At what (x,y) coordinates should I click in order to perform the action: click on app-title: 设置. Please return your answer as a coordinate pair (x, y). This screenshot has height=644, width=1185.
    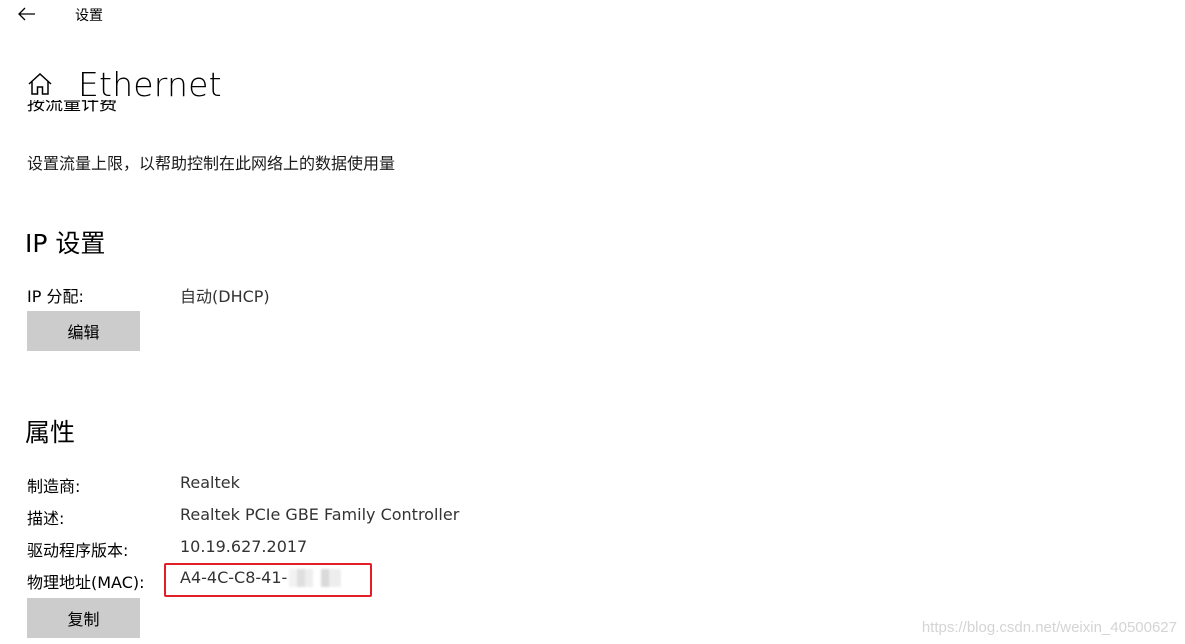
    Looking at the image, I should click on (89, 16).